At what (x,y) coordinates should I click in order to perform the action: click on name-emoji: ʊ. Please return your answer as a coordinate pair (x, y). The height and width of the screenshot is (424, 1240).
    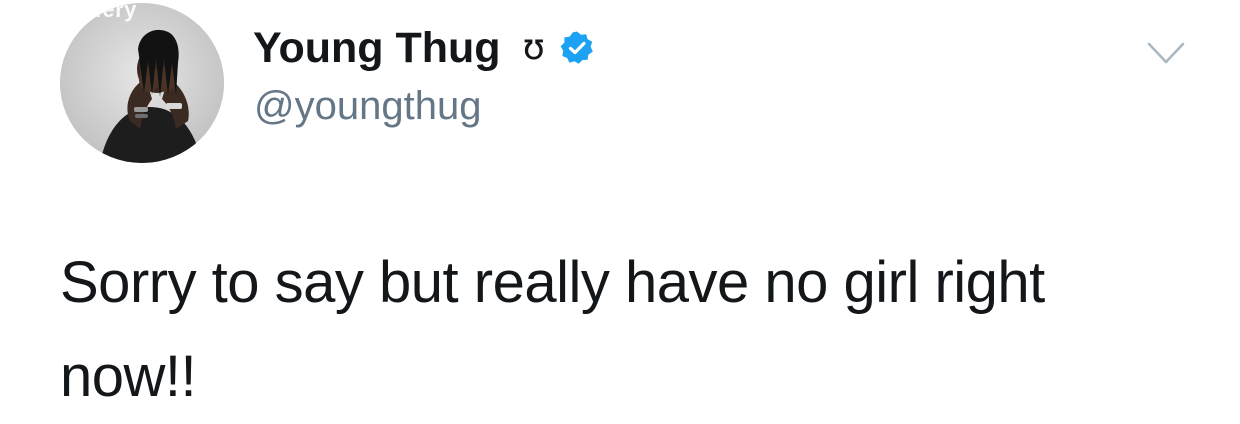
    Looking at the image, I should click on (533, 47).